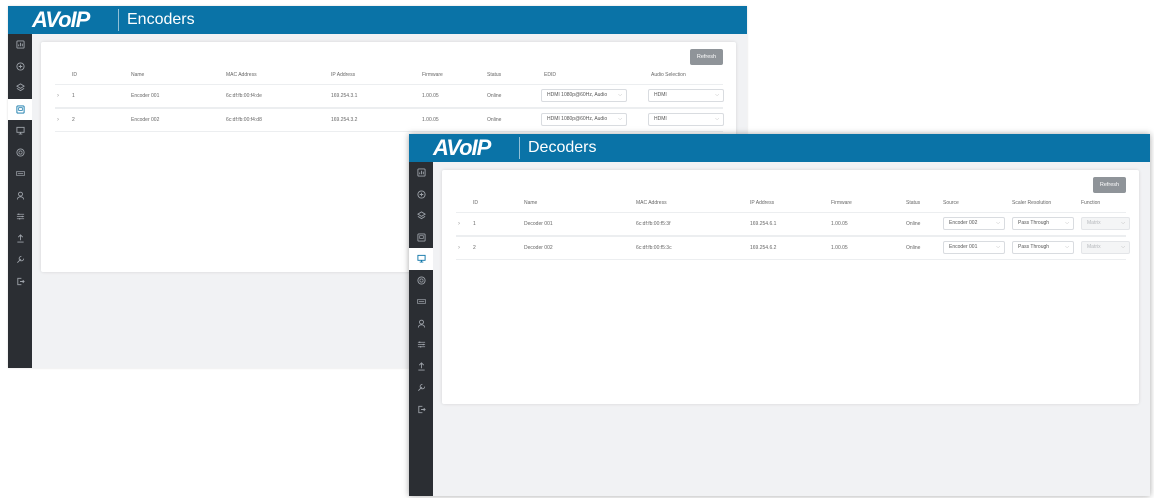 This screenshot has height=498, width=1154. Describe the element at coordinates (343, 75) in the screenshot. I see `col-ip: IP Address` at that location.